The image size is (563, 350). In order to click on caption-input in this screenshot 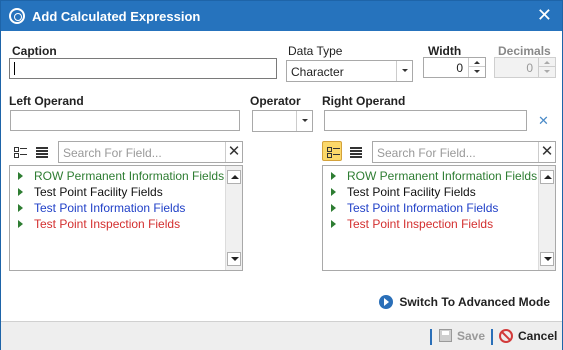, I will do `click(143, 68)`.